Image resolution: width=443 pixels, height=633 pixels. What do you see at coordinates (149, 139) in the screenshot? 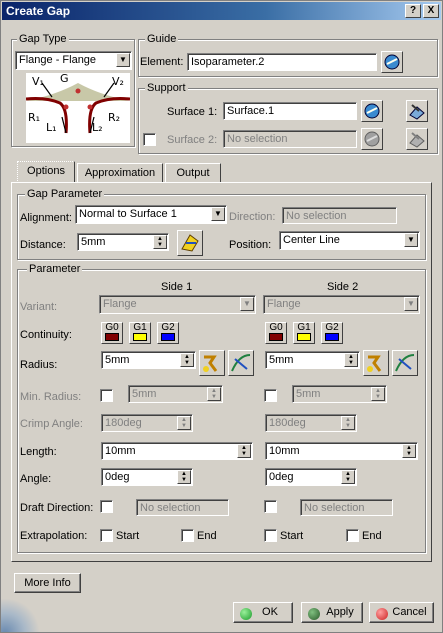
I see `surface2-checkbox` at bounding box center [149, 139].